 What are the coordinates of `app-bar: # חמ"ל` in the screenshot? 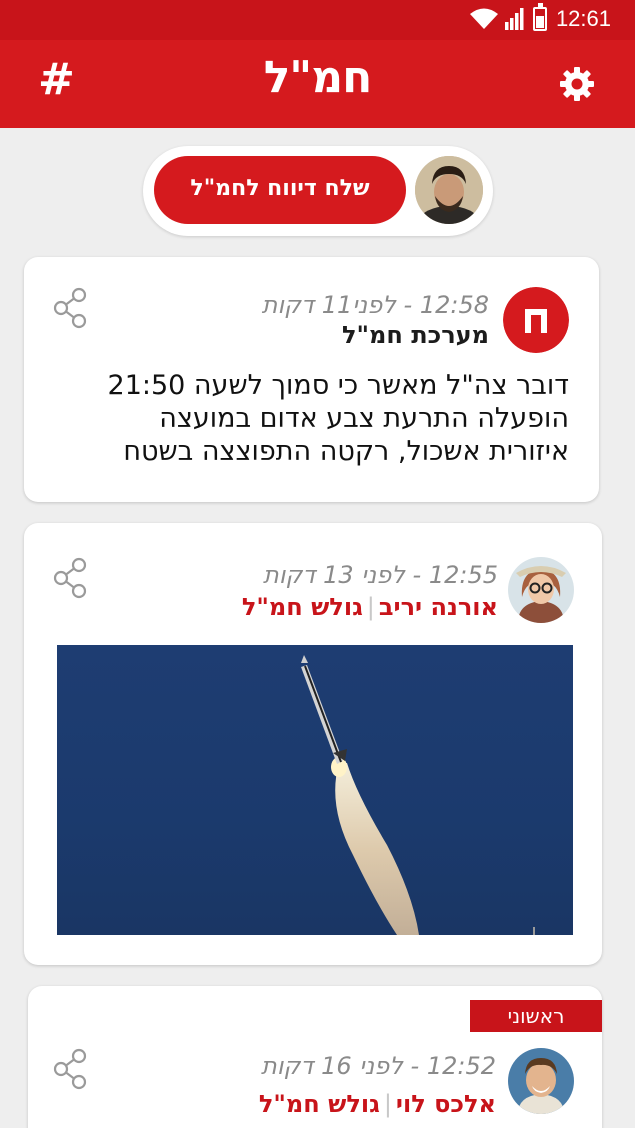 It's located at (317, 84).